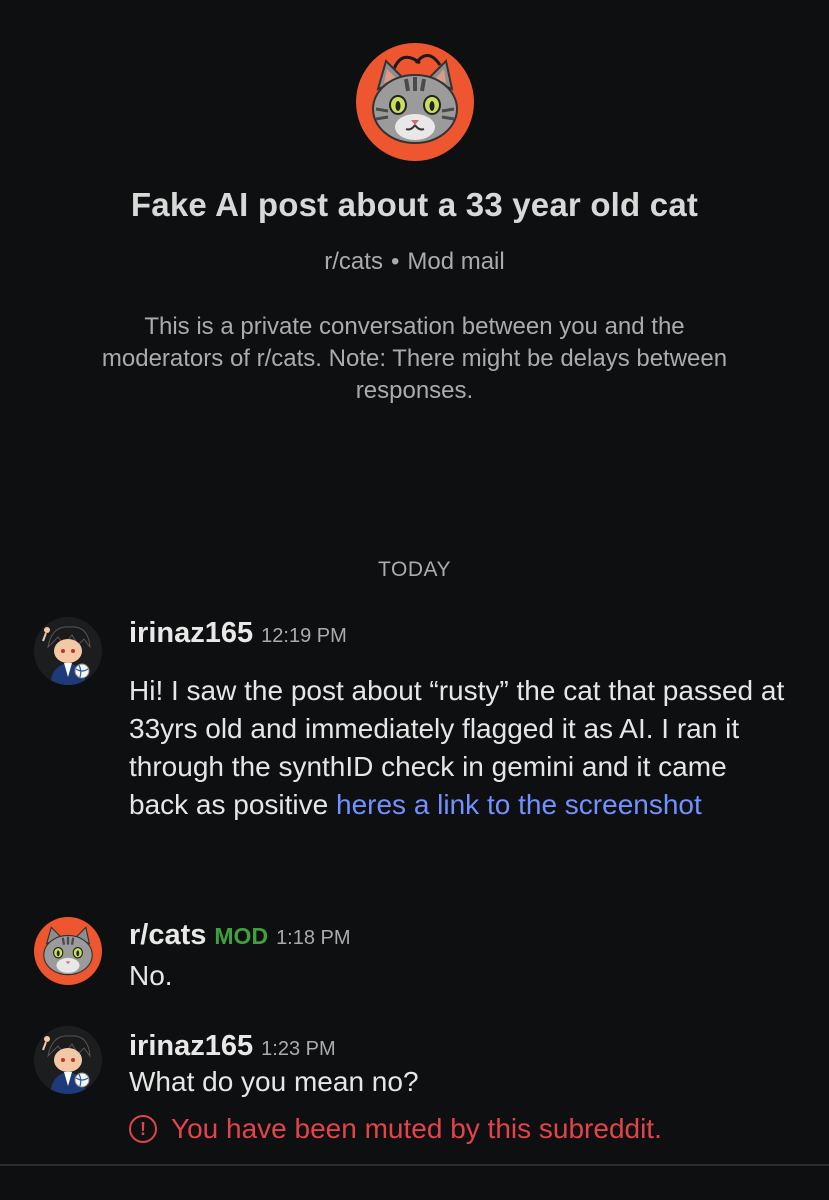 The height and width of the screenshot is (1200, 829). What do you see at coordinates (414, 204) in the screenshot?
I see `conversation-title: Fake AI post about a 33 year old cat` at bounding box center [414, 204].